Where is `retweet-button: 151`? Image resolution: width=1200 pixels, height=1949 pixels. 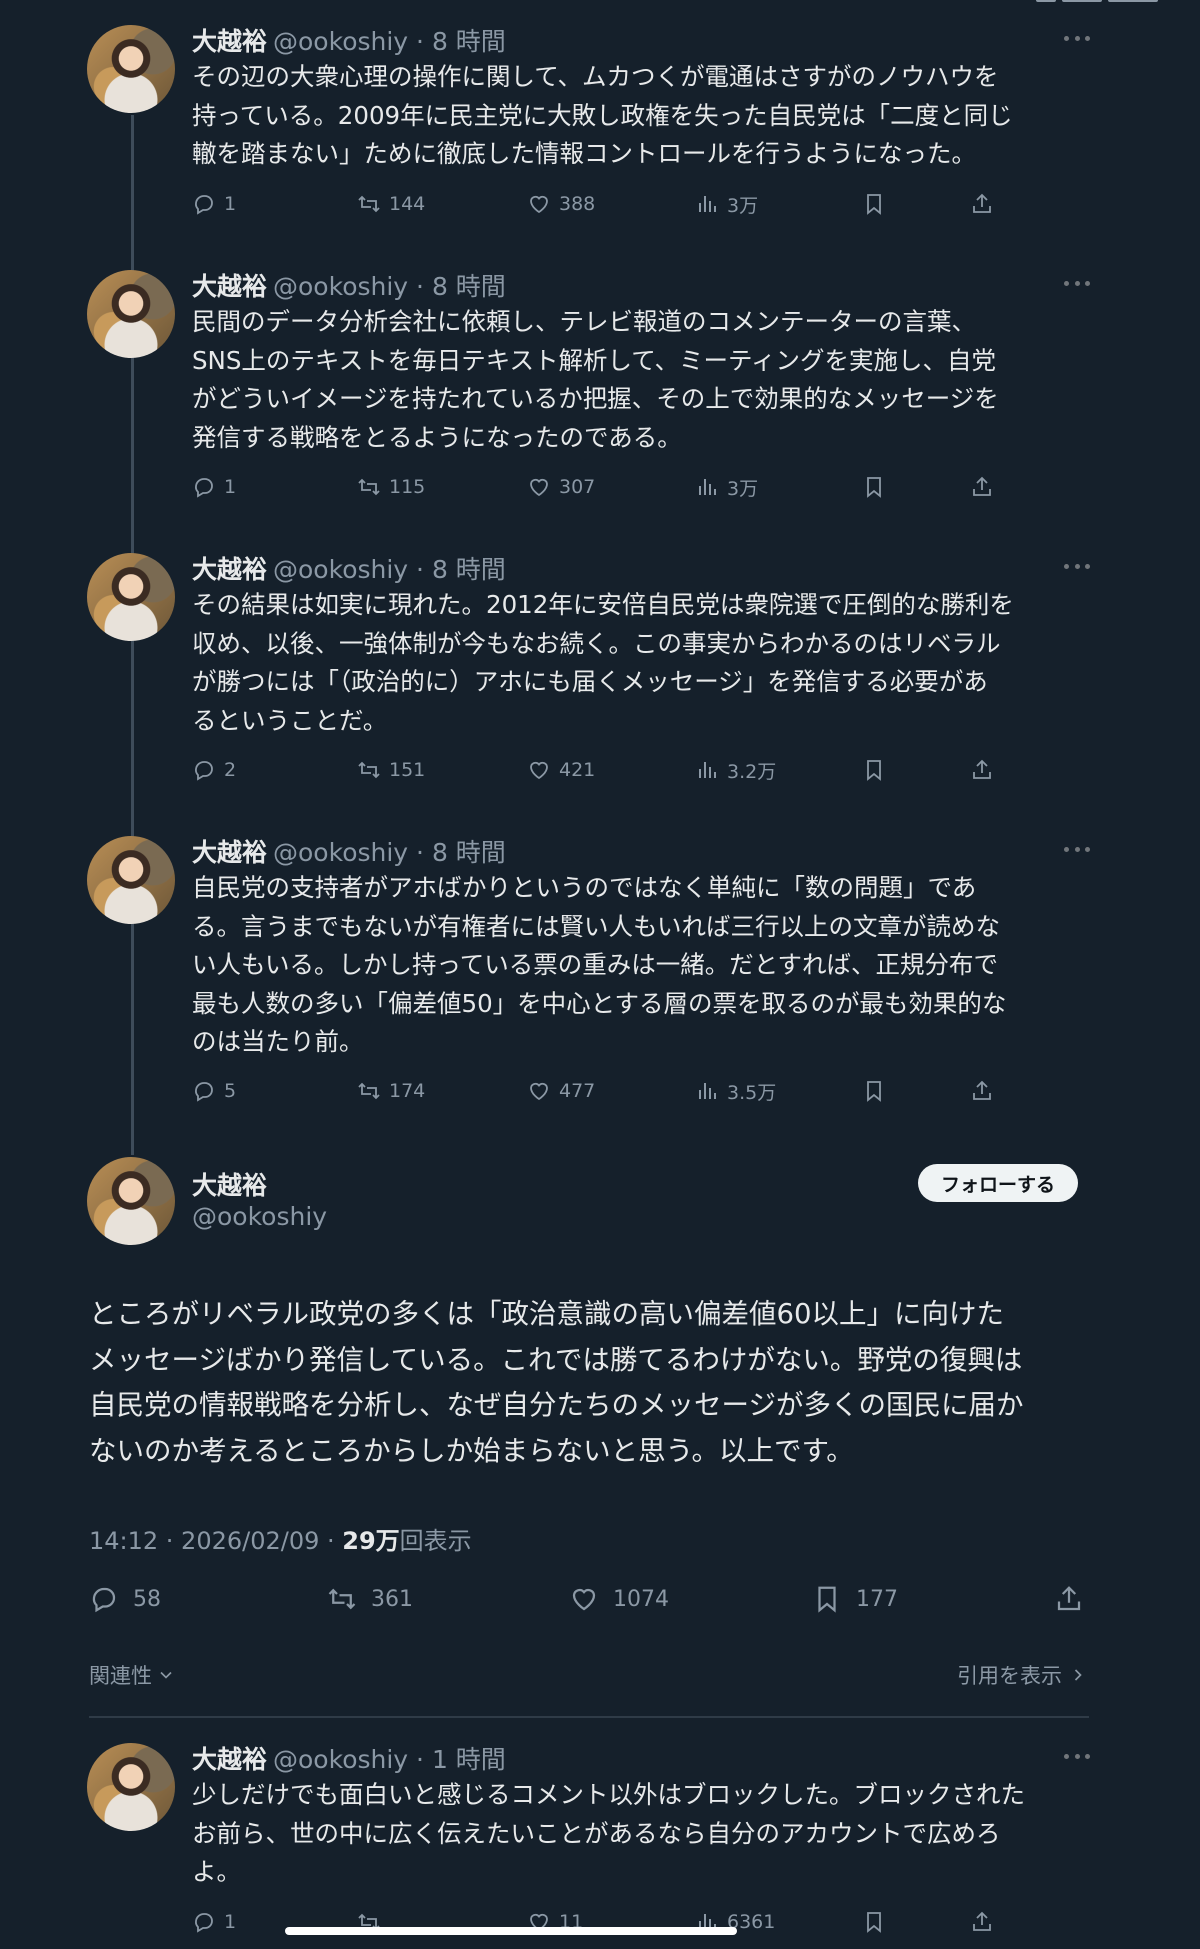 retweet-button: 151 is located at coordinates (391, 770).